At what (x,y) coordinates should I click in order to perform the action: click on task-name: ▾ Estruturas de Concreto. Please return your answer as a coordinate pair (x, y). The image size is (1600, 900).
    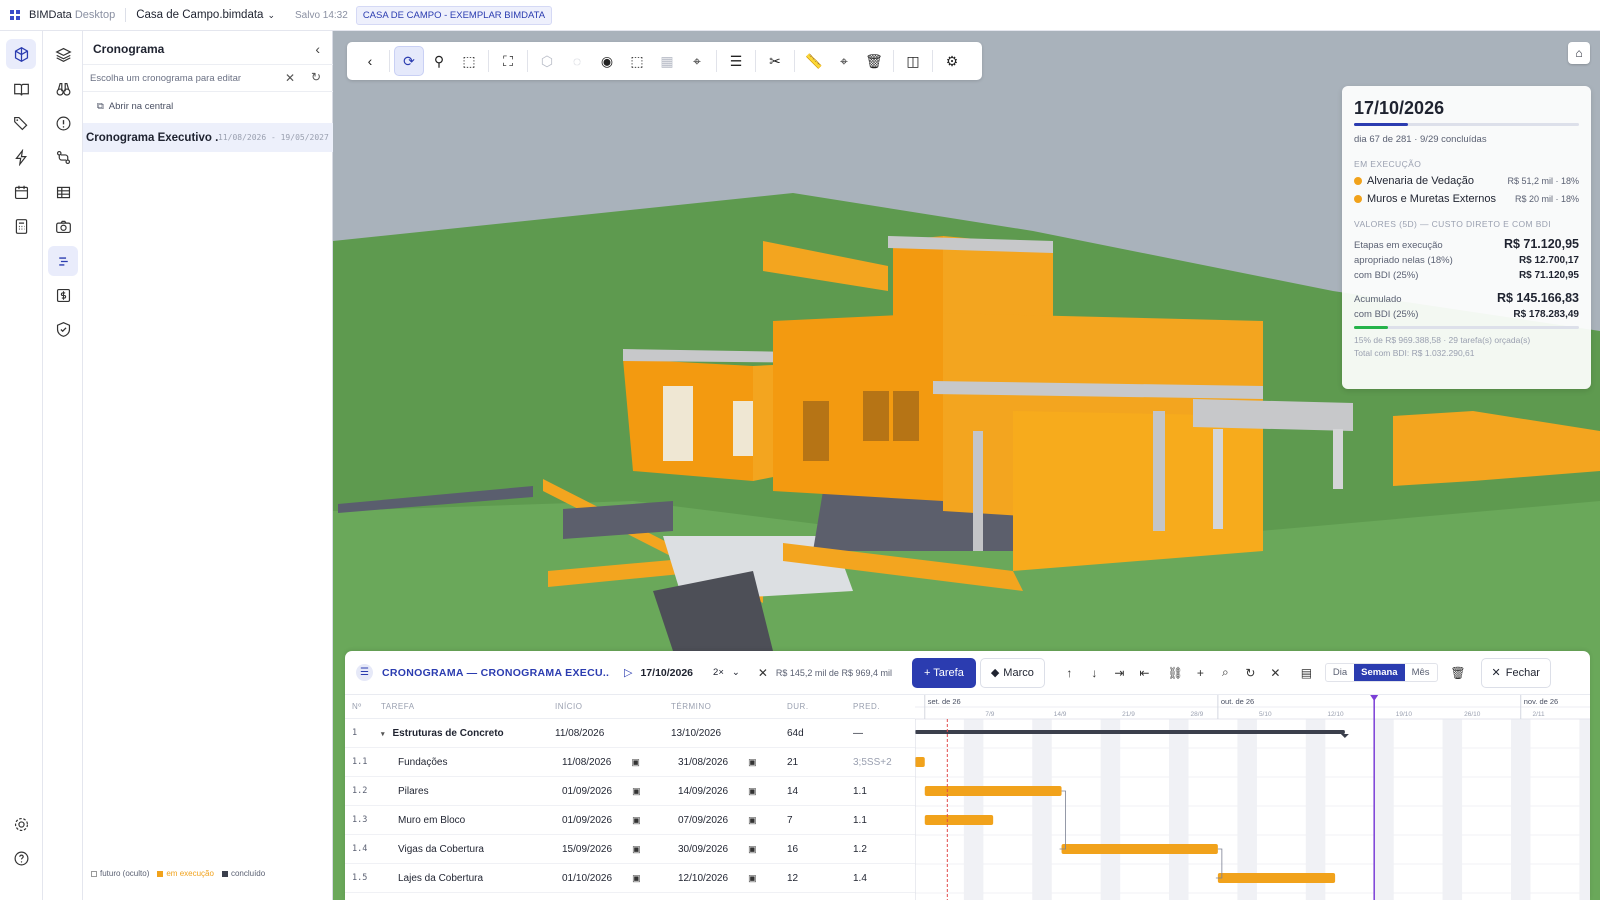
    Looking at the image, I should click on (468, 733).